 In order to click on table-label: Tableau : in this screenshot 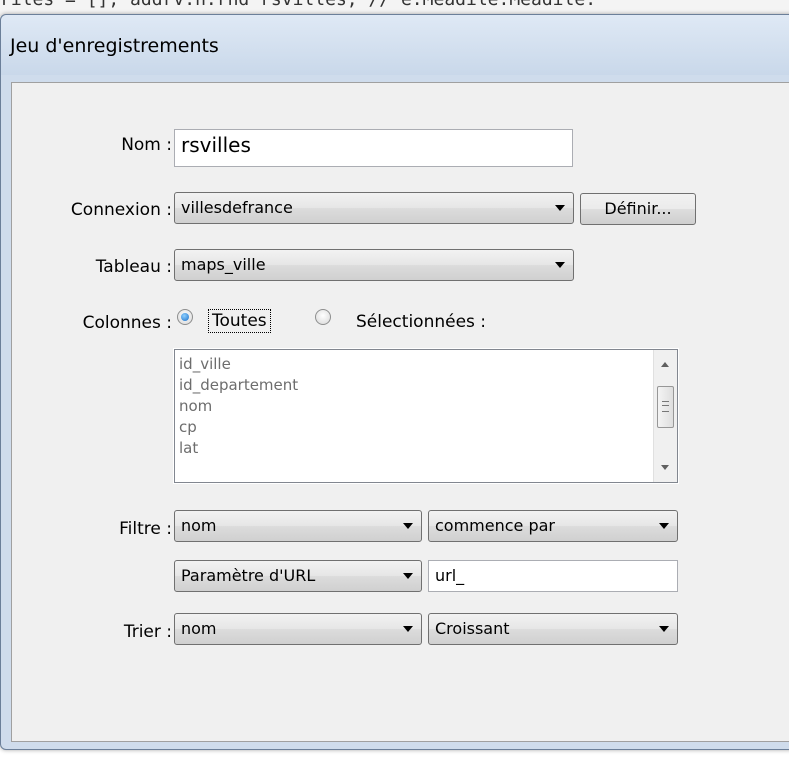, I will do `click(133, 267)`.